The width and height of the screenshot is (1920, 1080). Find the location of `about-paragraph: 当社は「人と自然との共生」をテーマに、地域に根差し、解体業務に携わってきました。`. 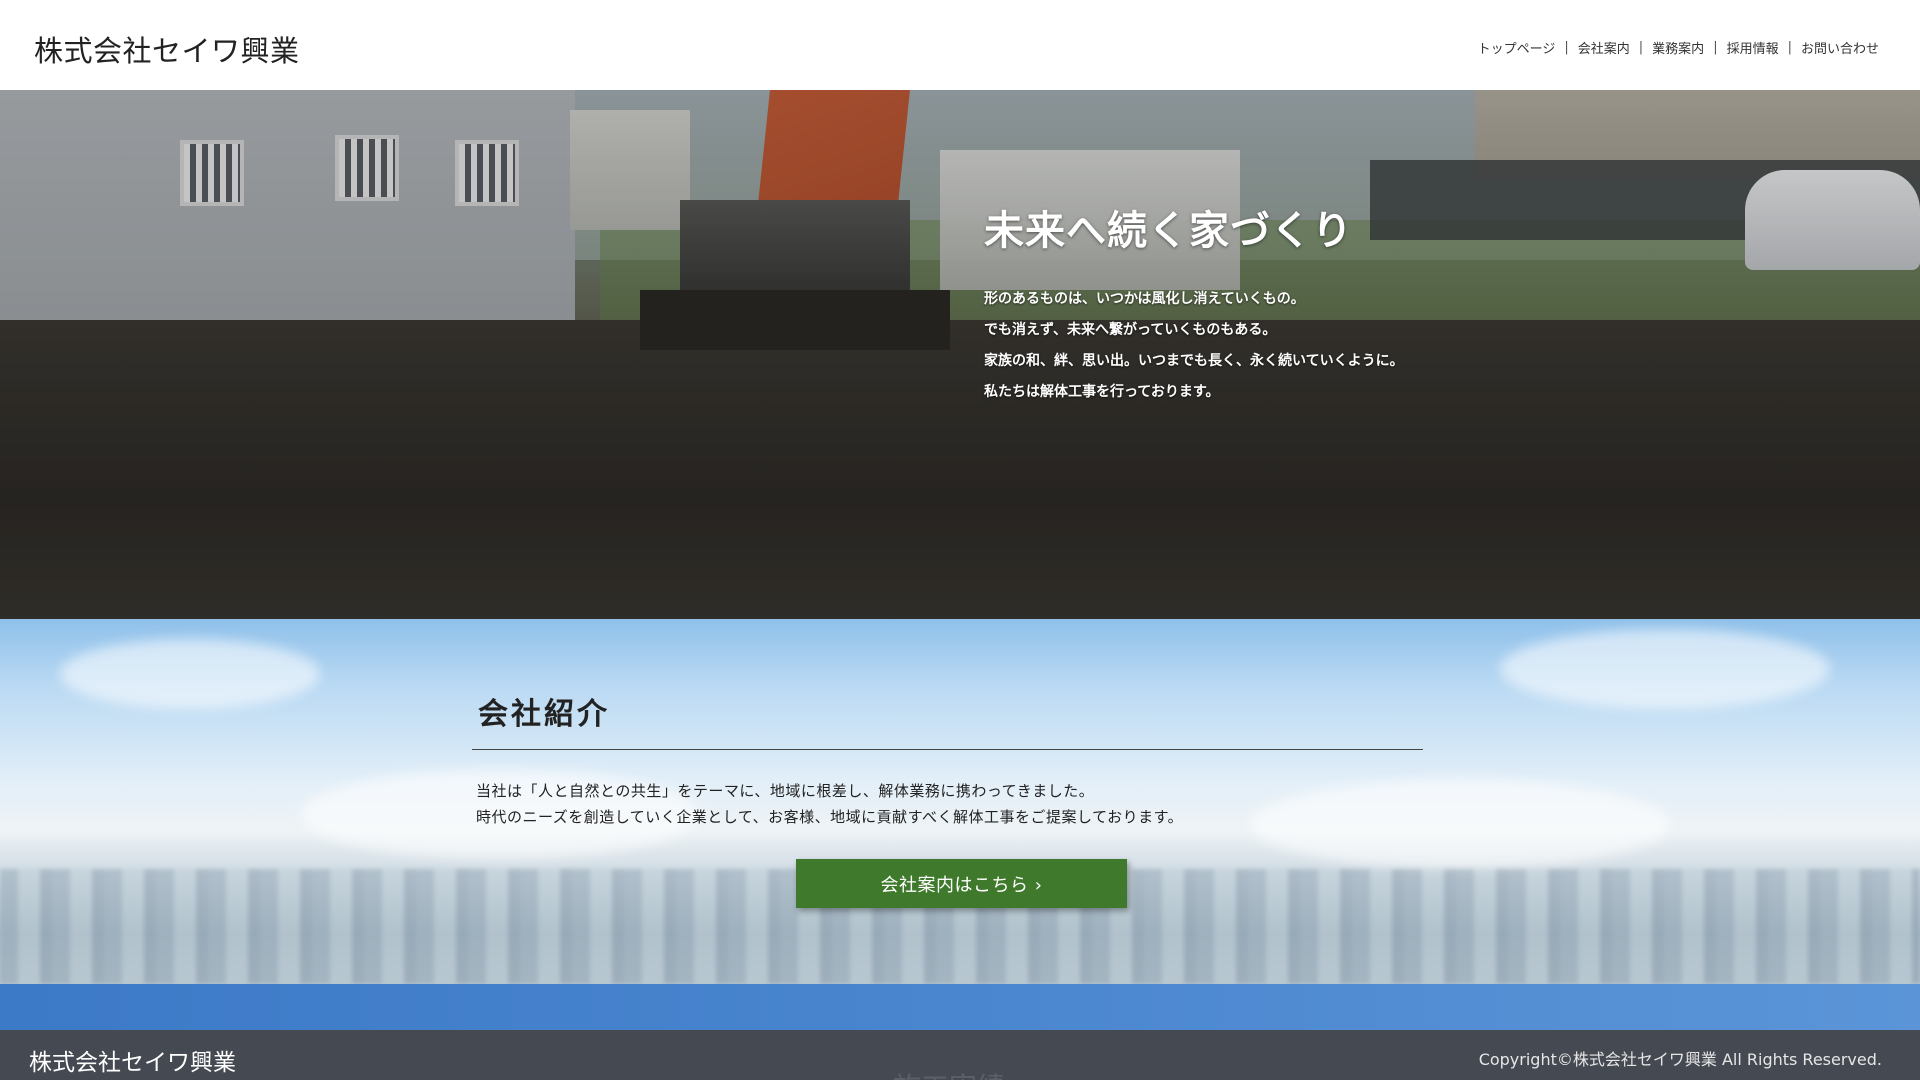

about-paragraph: 当社は「人と自然との共生」をテーマに、地域に根差し、解体業務に携わってきました。 is located at coordinates (785, 791).